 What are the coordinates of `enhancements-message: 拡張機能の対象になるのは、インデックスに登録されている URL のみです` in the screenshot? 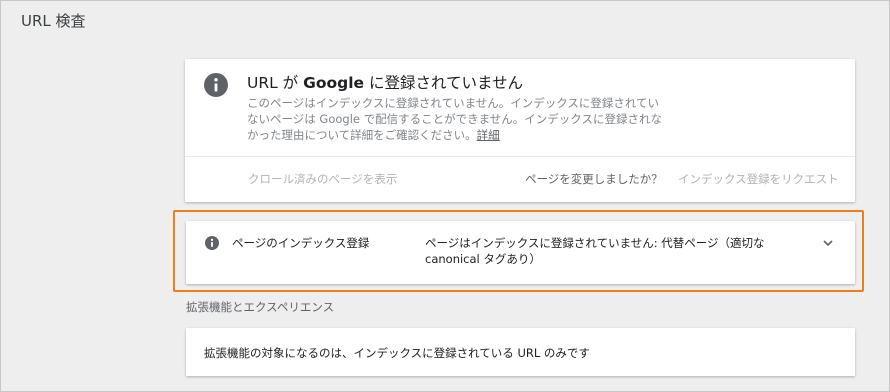 It's located at (397, 353).